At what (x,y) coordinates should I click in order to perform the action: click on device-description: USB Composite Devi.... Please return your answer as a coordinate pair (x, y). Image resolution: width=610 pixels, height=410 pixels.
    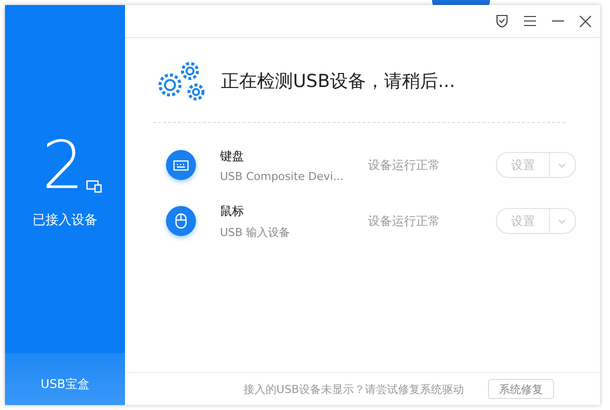
    Looking at the image, I should click on (282, 176).